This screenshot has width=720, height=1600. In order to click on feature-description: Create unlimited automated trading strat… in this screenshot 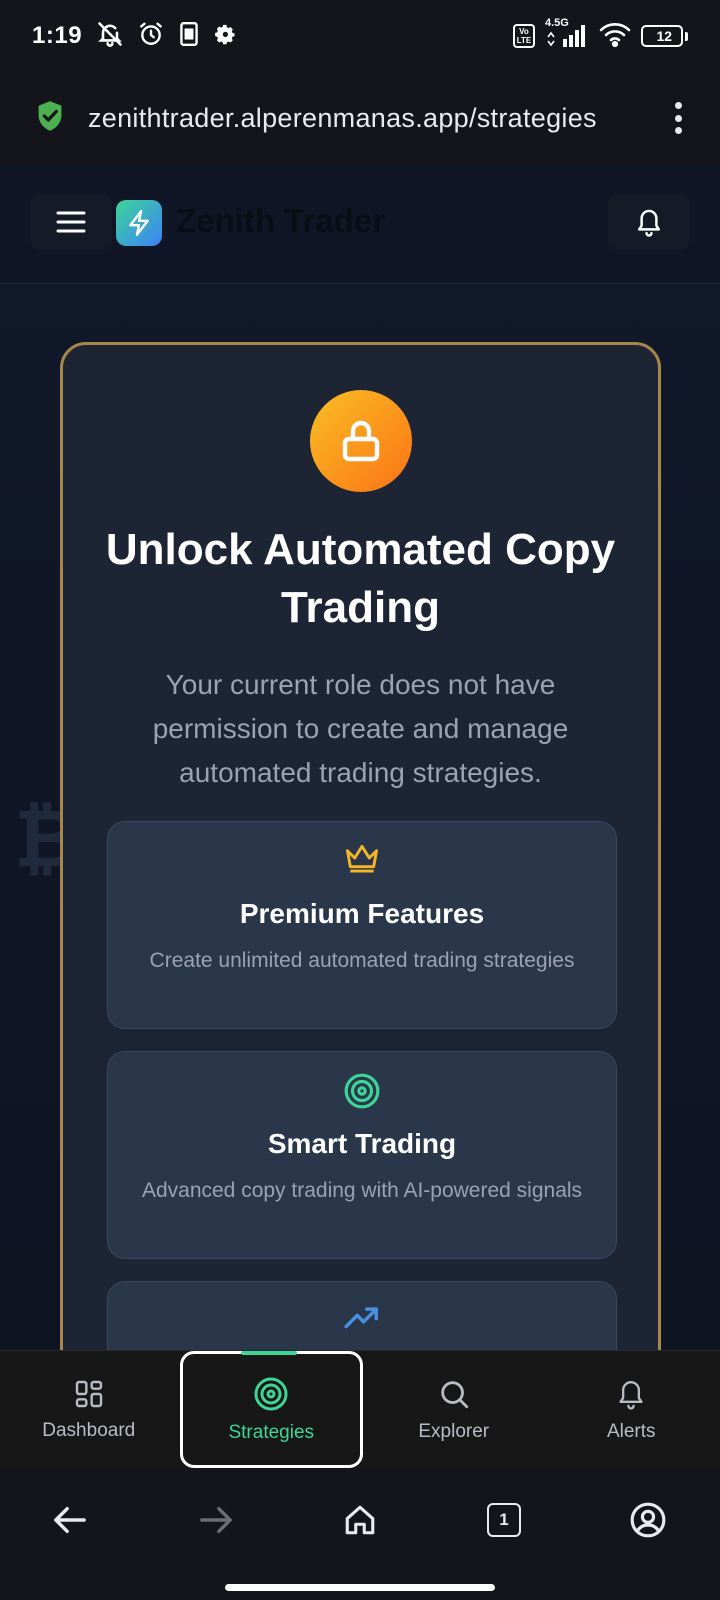, I will do `click(362, 960)`.